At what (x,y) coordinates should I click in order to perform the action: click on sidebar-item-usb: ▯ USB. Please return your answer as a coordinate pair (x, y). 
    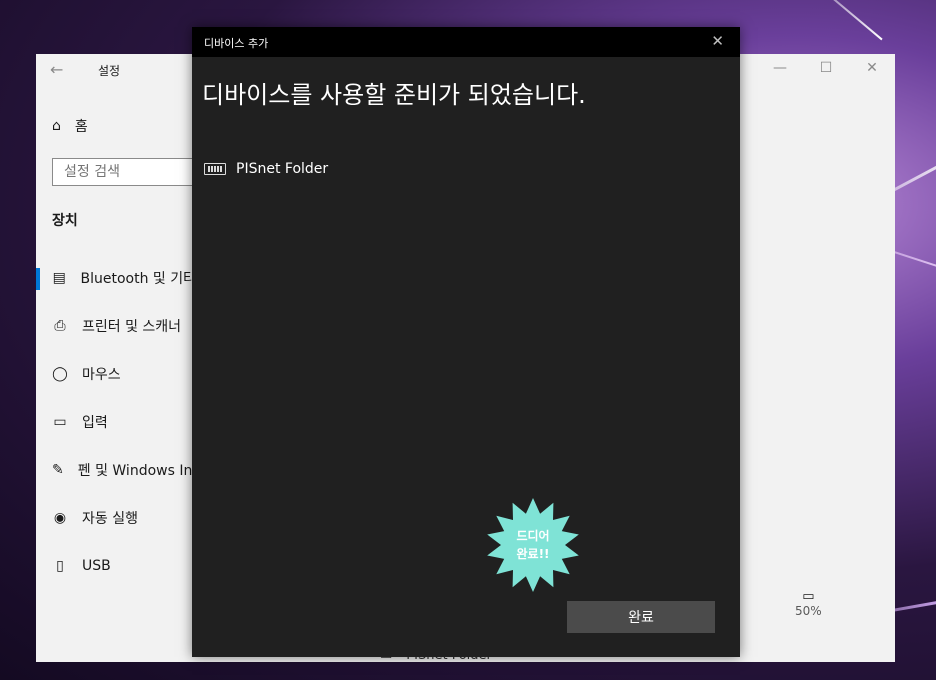
    Looking at the image, I should click on (116, 566).